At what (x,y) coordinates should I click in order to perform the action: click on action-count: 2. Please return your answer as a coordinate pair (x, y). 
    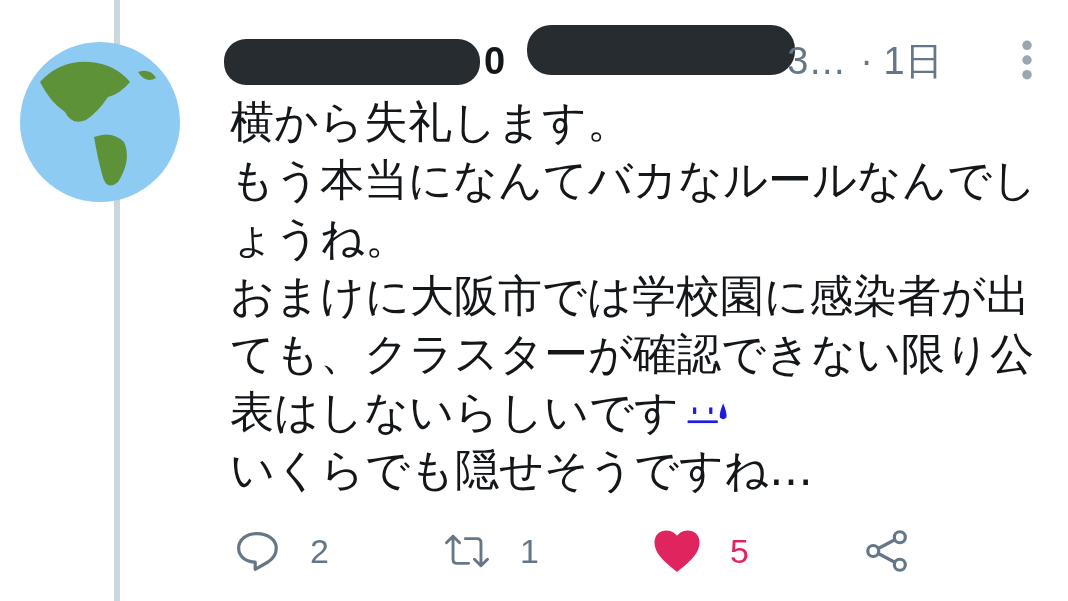
    Looking at the image, I should click on (319, 551).